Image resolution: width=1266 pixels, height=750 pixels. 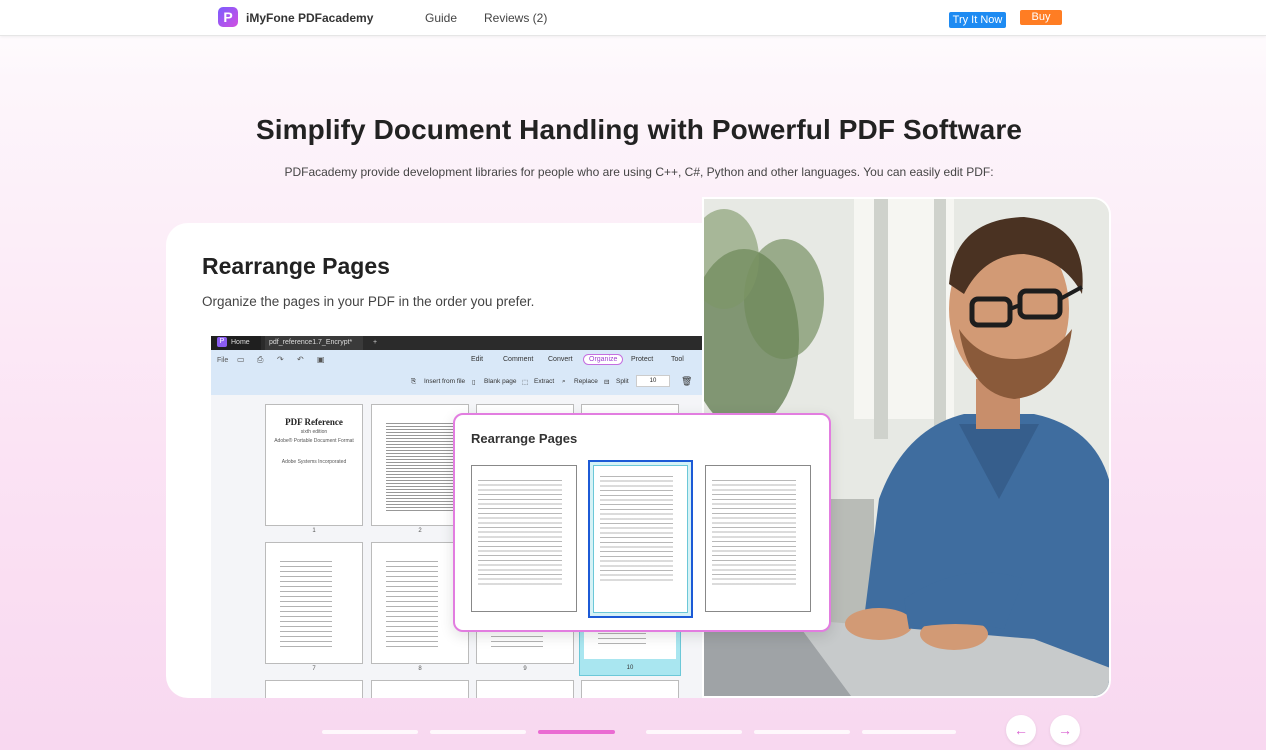 I want to click on insert-file-icon: ⎘, so click(x=414, y=381).